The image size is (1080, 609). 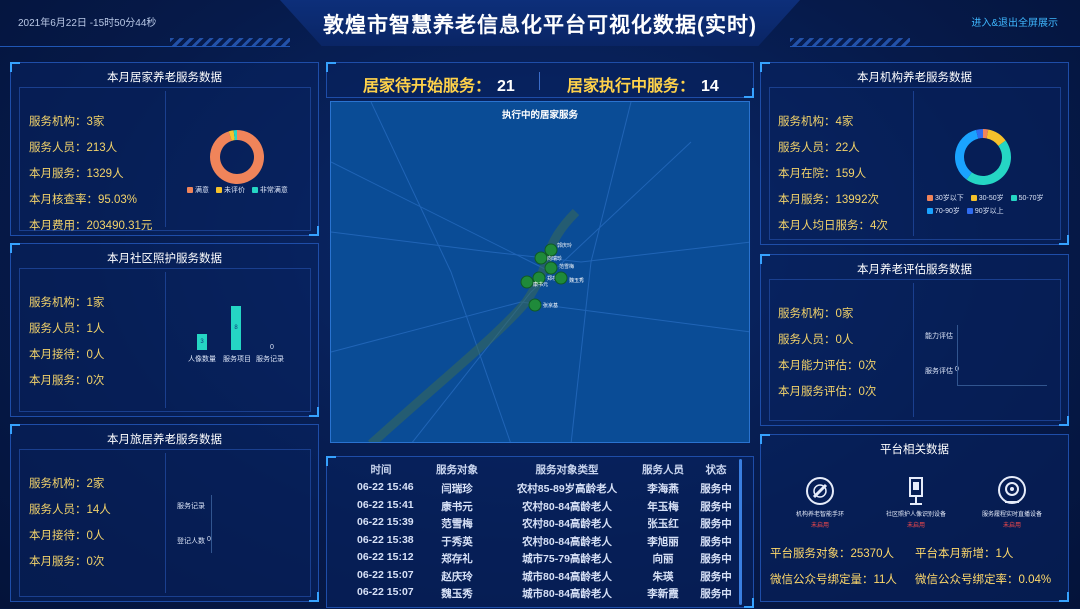 I want to click on col-header: 服务人员, so click(x=663, y=470).